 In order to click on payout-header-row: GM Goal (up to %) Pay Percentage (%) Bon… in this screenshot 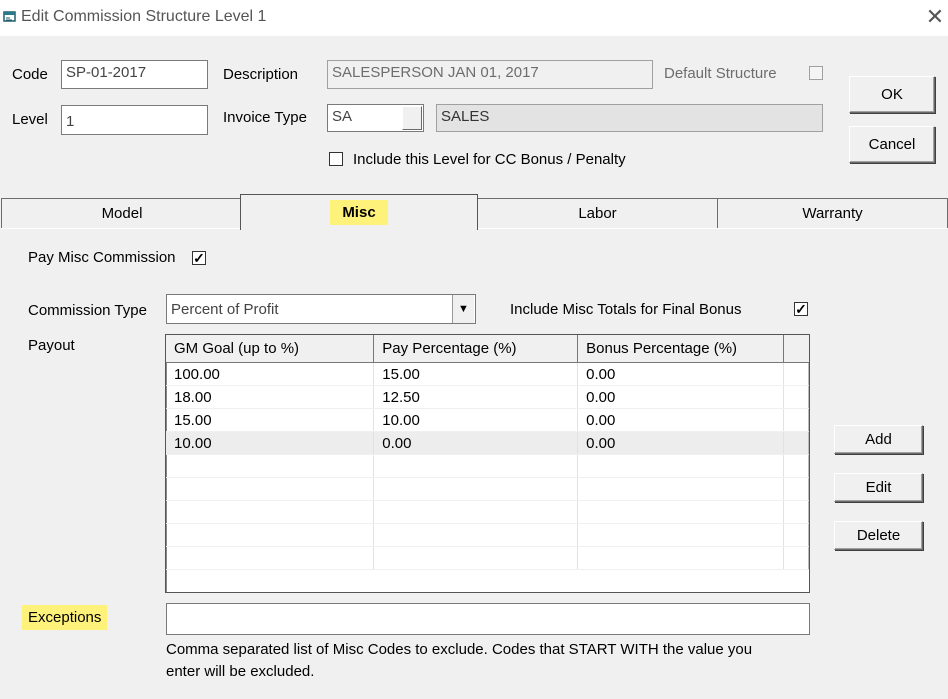, I will do `click(487, 349)`.